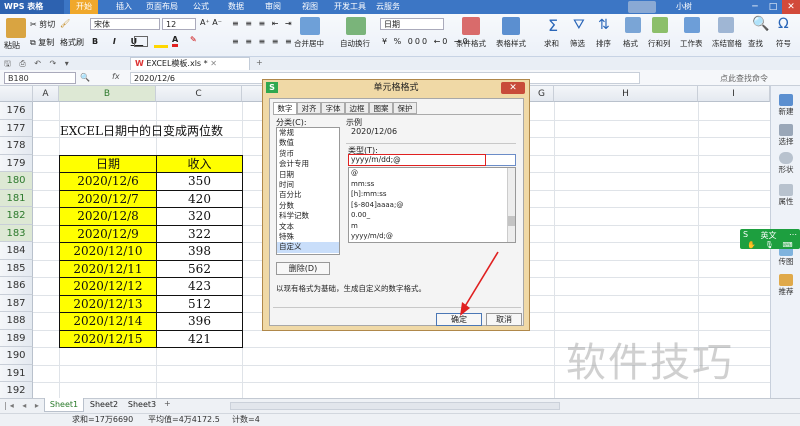 The height and width of the screenshot is (426, 800). Describe the element at coordinates (511, 26) in the screenshot. I see `table-style-icon` at that location.